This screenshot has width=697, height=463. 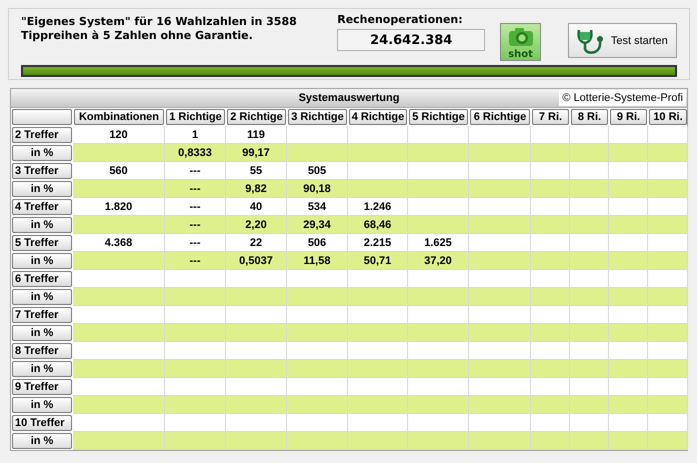 What do you see at coordinates (628, 117) in the screenshot?
I see `column-header: 9 Ri.` at bounding box center [628, 117].